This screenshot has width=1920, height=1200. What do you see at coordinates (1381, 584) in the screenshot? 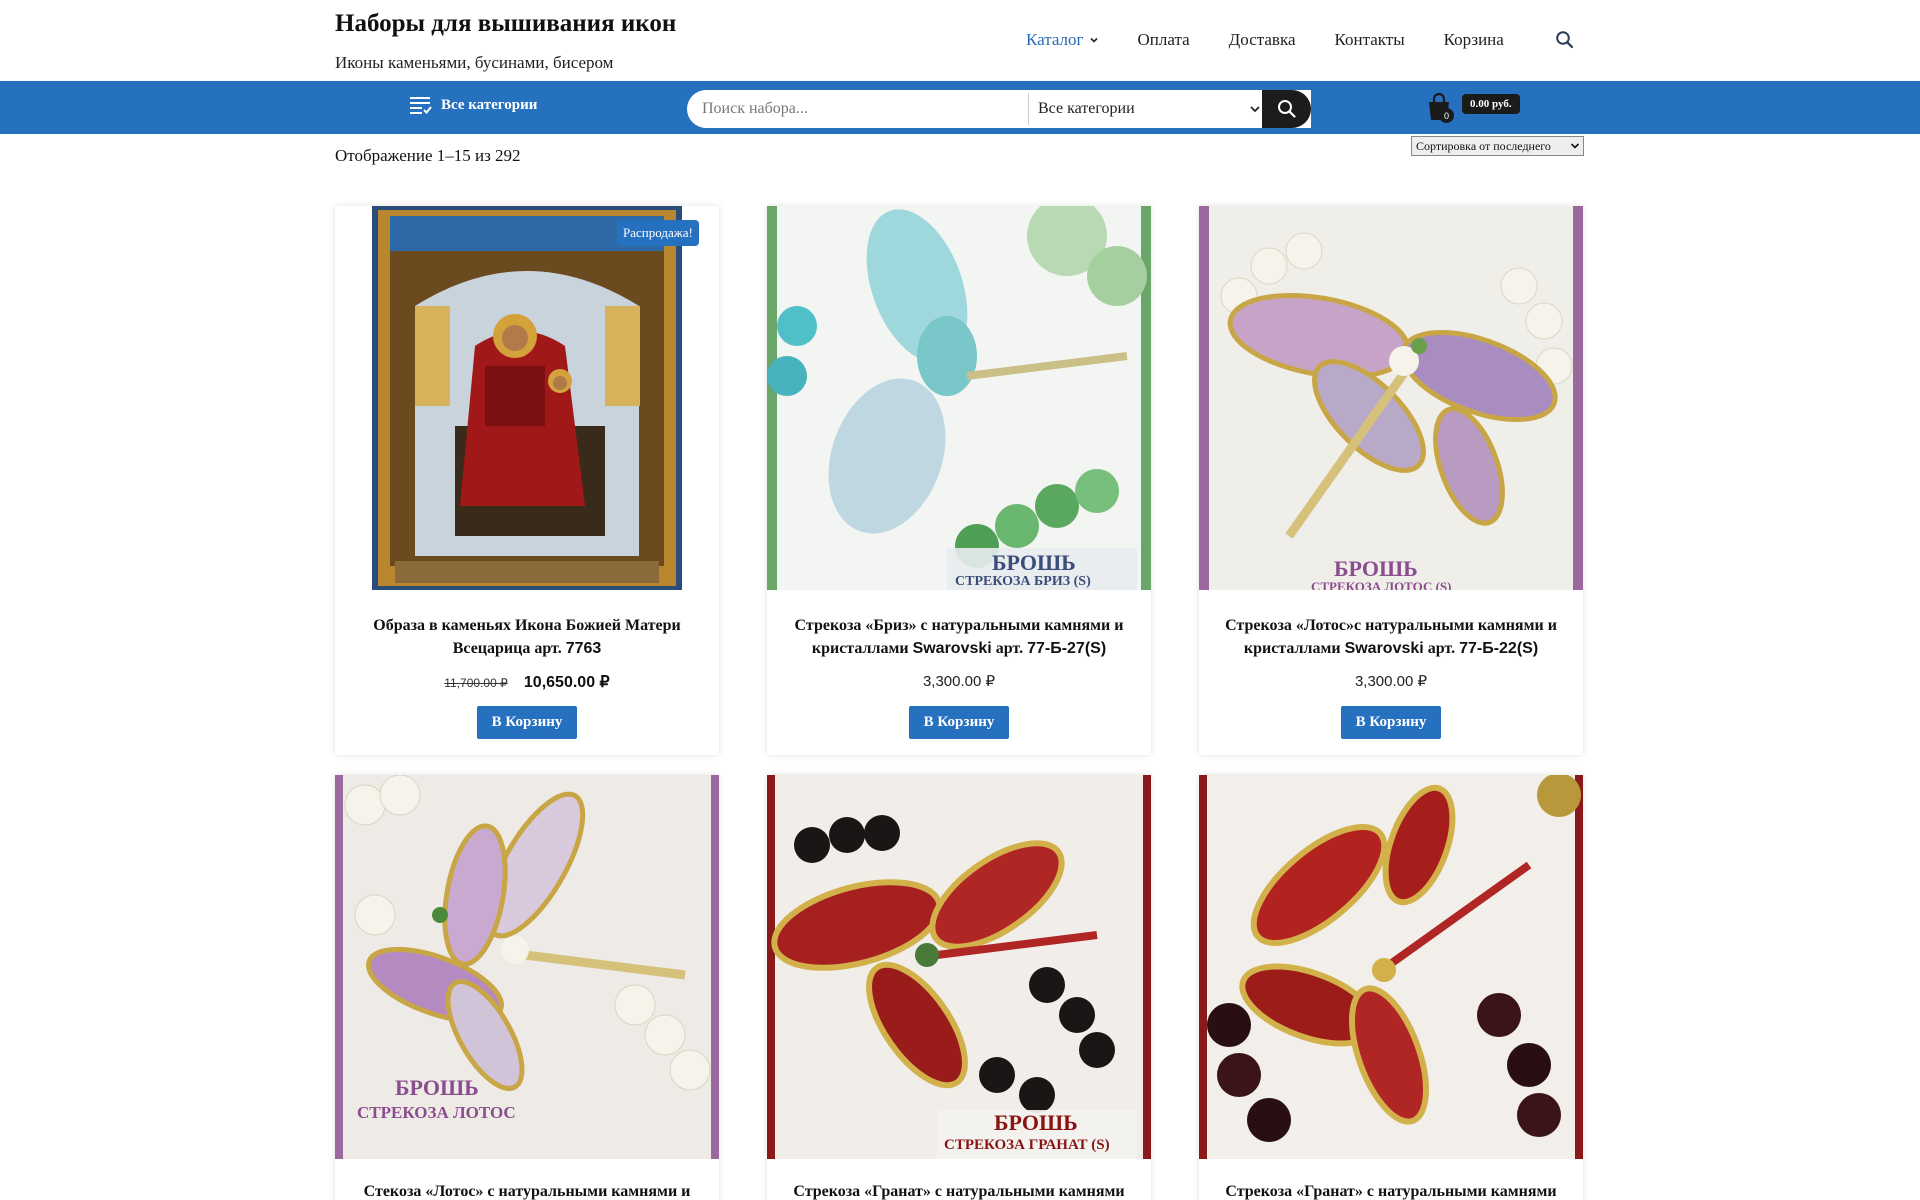
I see `image-caption: СТРЕКОЗА ЛОТОС (S)` at bounding box center [1381, 584].